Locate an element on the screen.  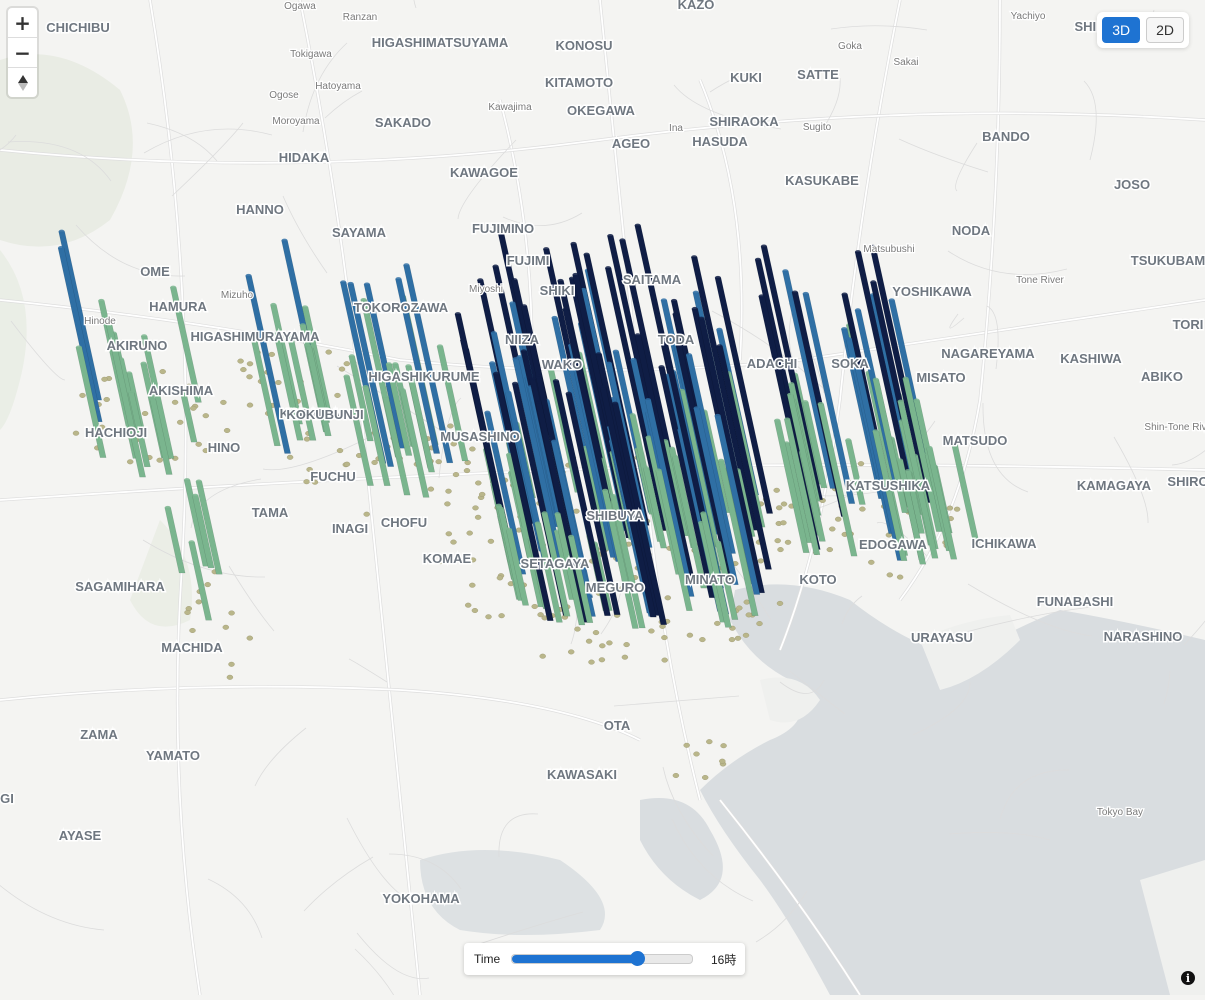
place-label-minor: Tokigawa is located at coordinates (311, 54).